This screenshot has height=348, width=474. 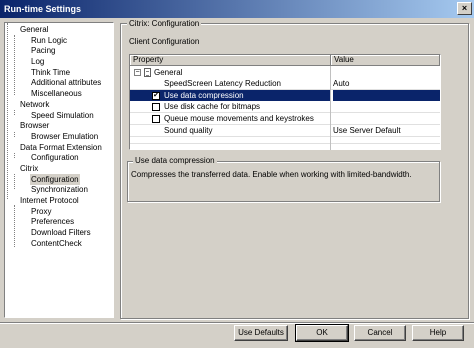 I want to click on property-value: Auto, so click(x=340, y=83).